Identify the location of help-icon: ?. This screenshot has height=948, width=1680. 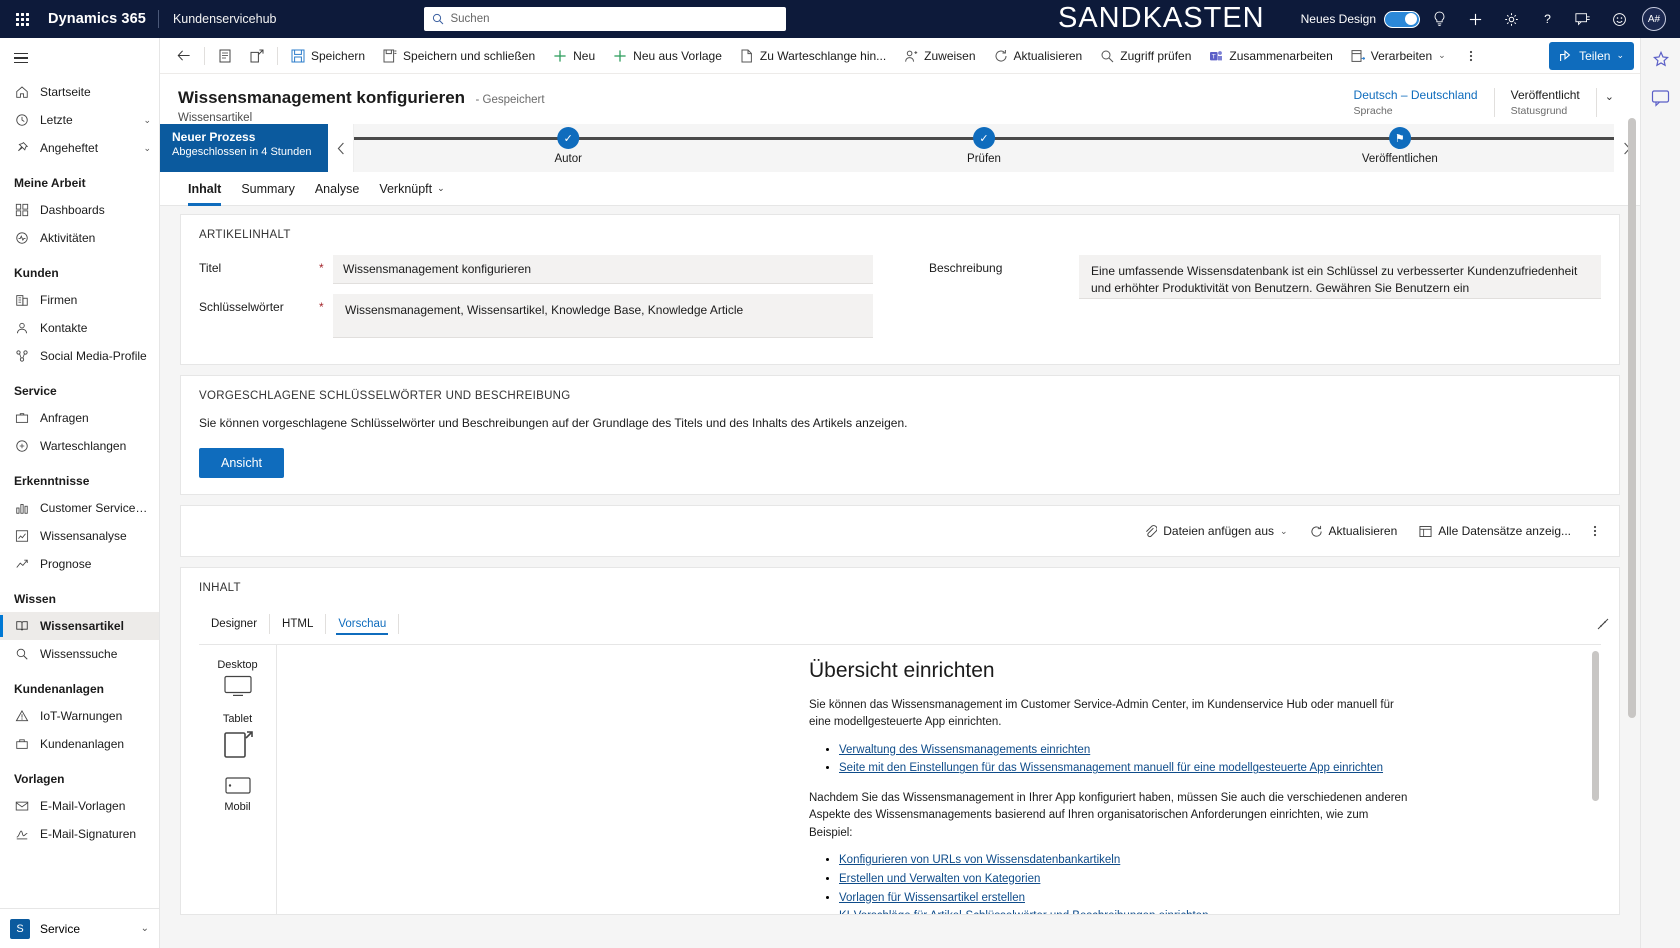
(1547, 19).